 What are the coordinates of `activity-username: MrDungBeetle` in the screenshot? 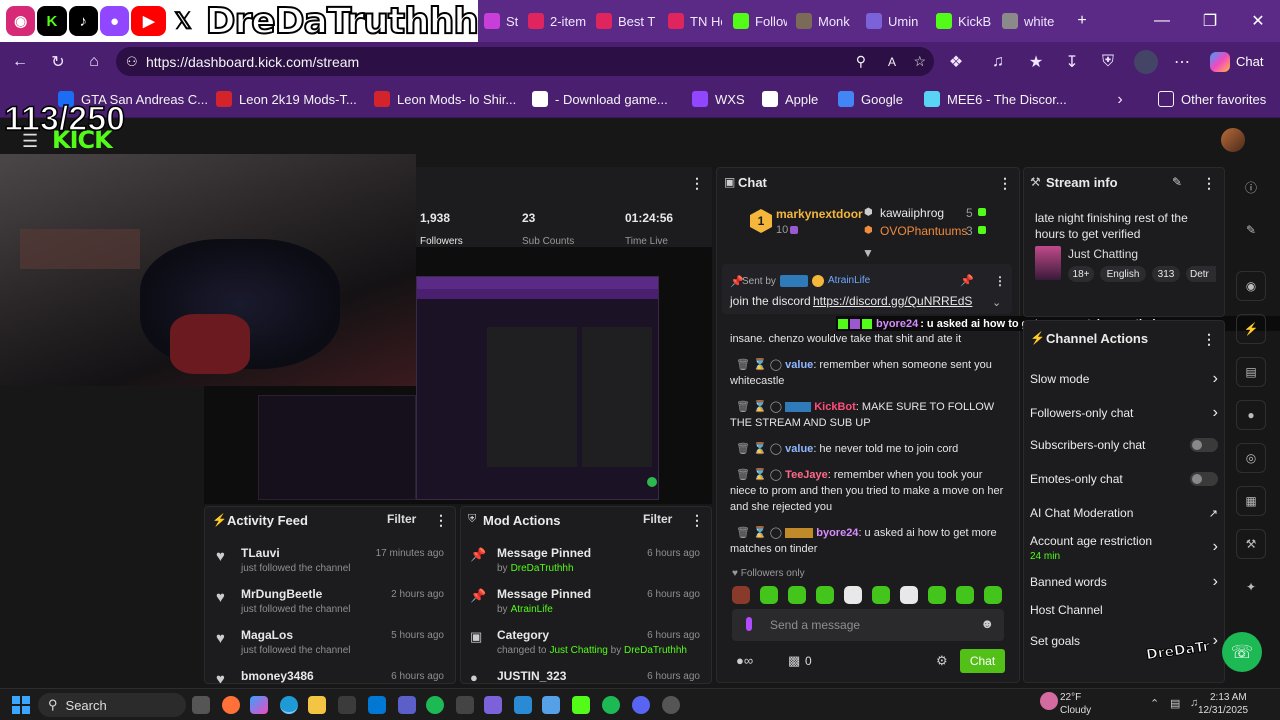 It's located at (281, 594).